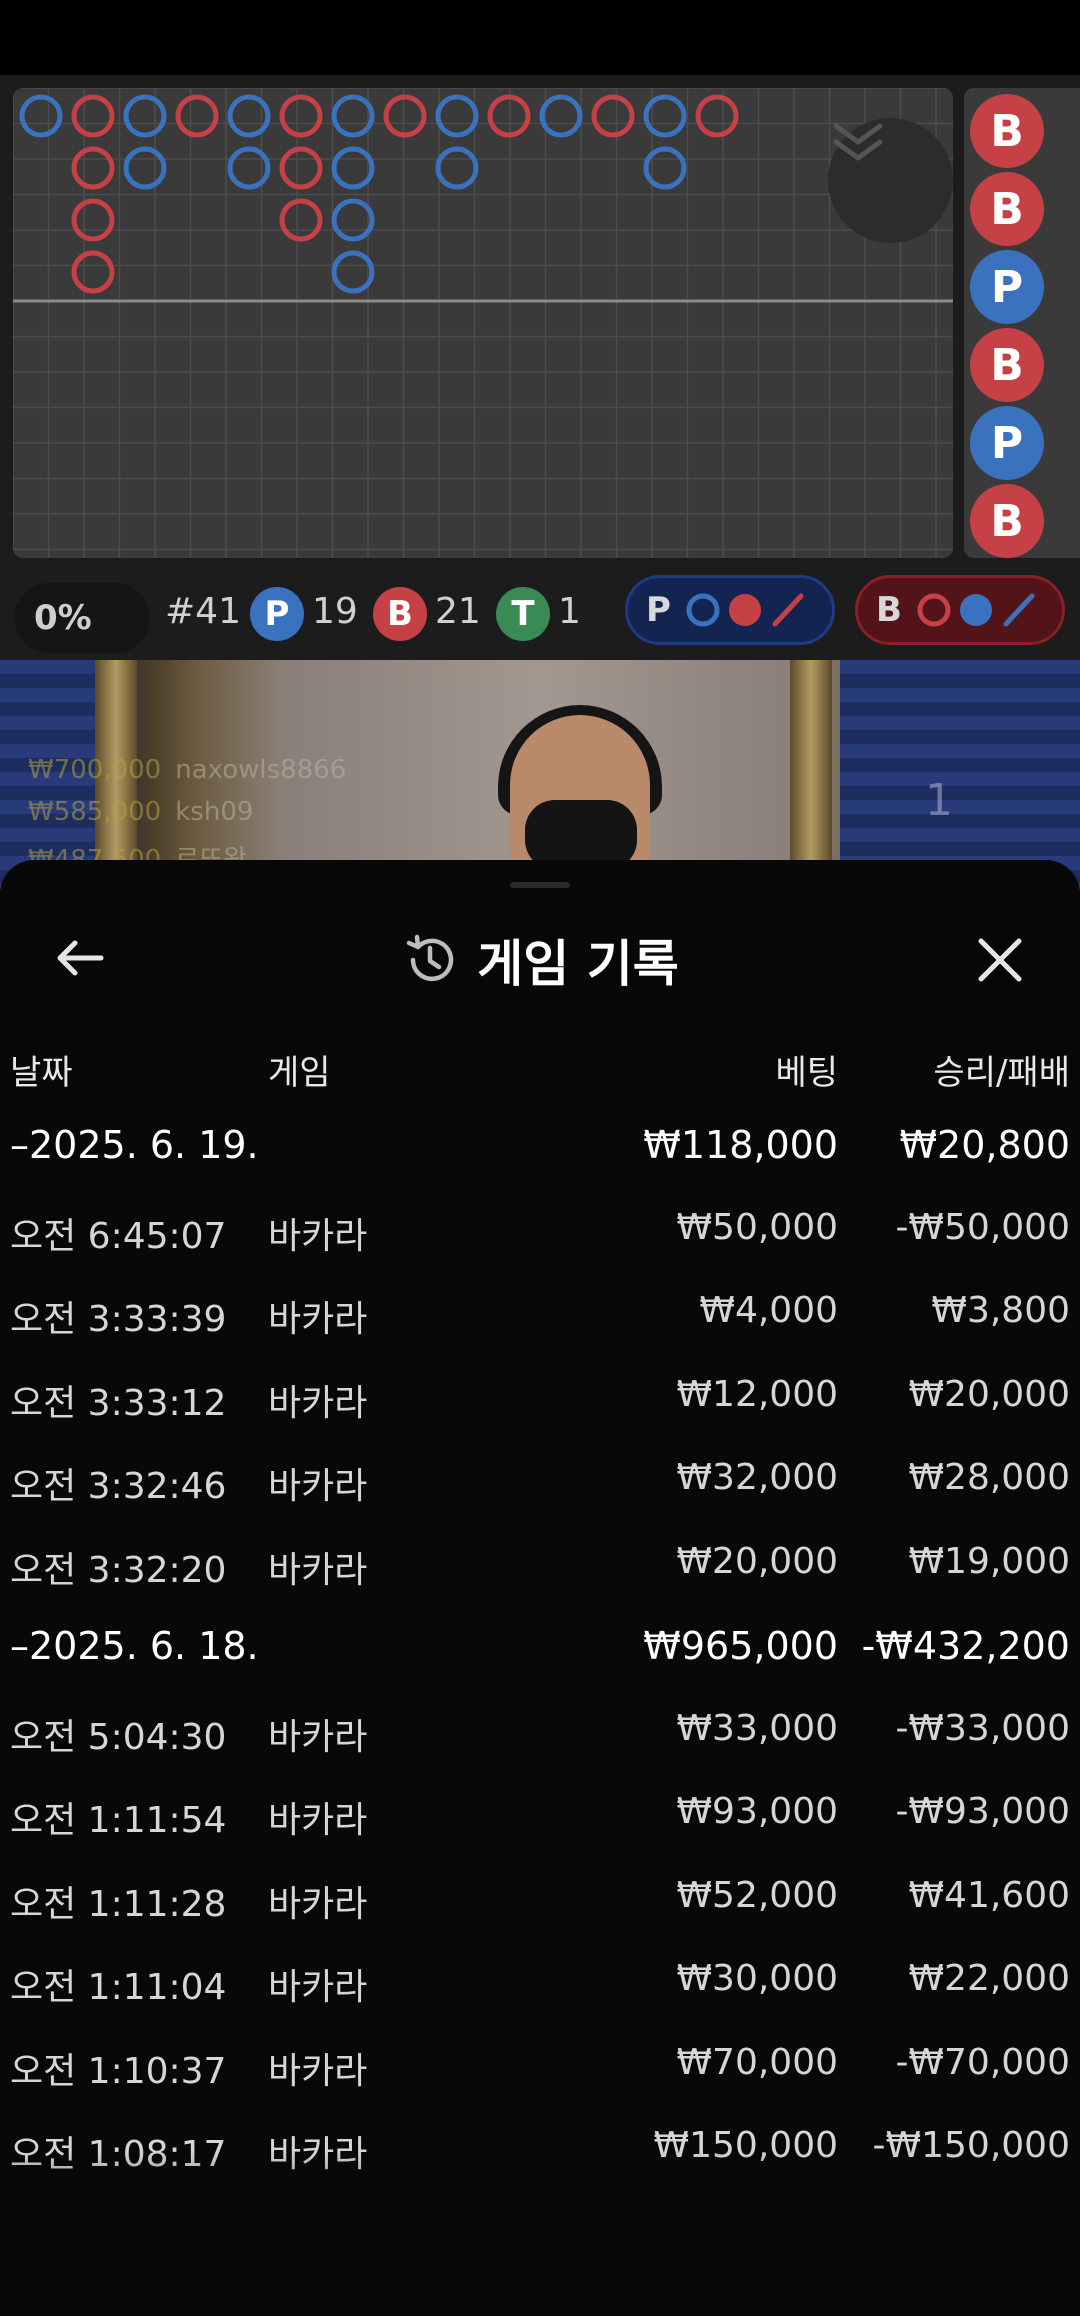 The height and width of the screenshot is (2316, 1080). I want to click on sheet-header: 게임 기록, so click(540, 960).